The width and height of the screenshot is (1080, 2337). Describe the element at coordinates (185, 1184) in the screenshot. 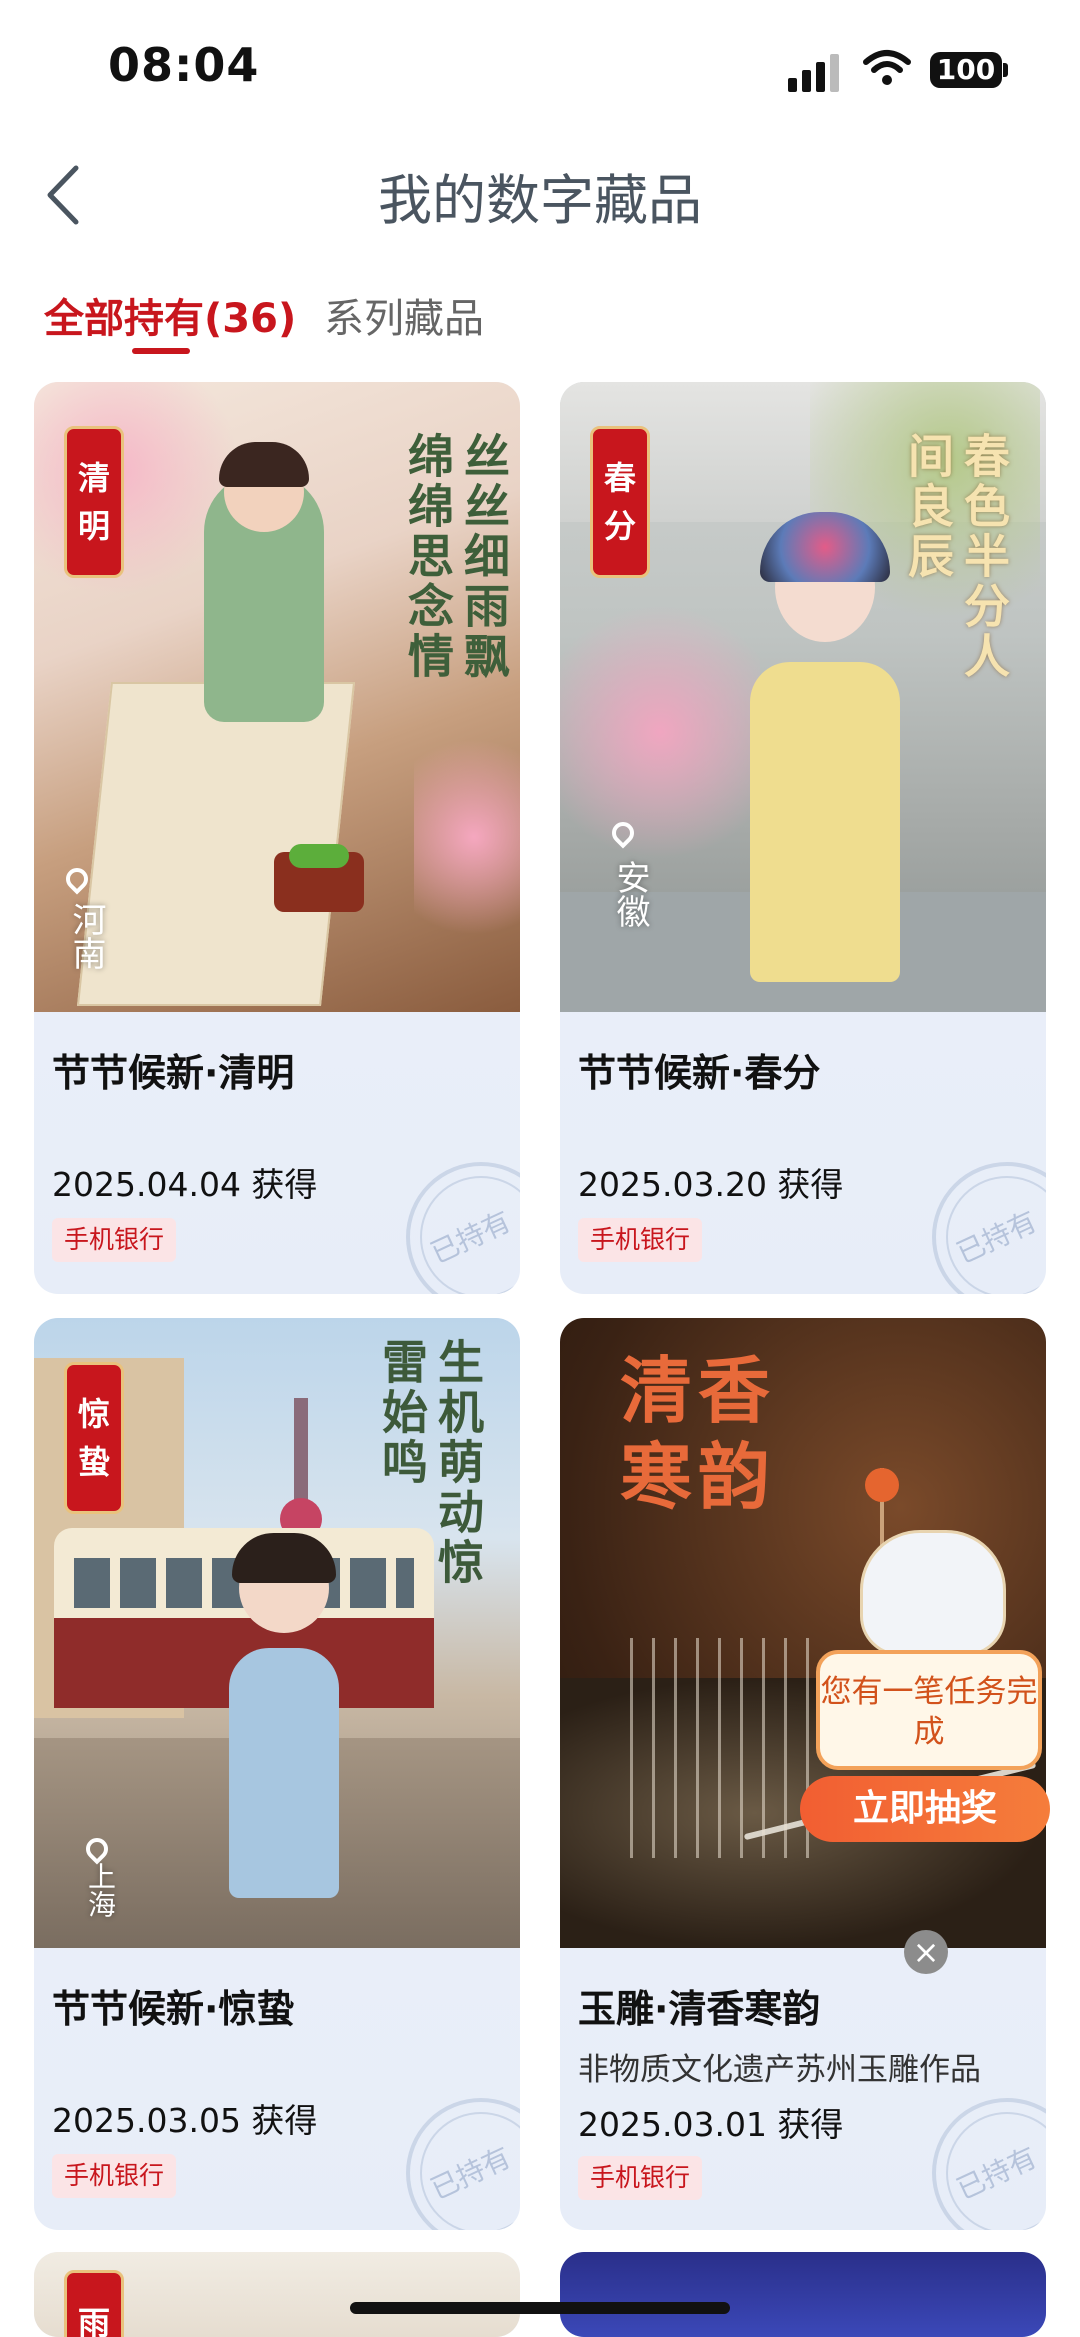

I see `acquired-date: 2025.04.04 获得` at that location.